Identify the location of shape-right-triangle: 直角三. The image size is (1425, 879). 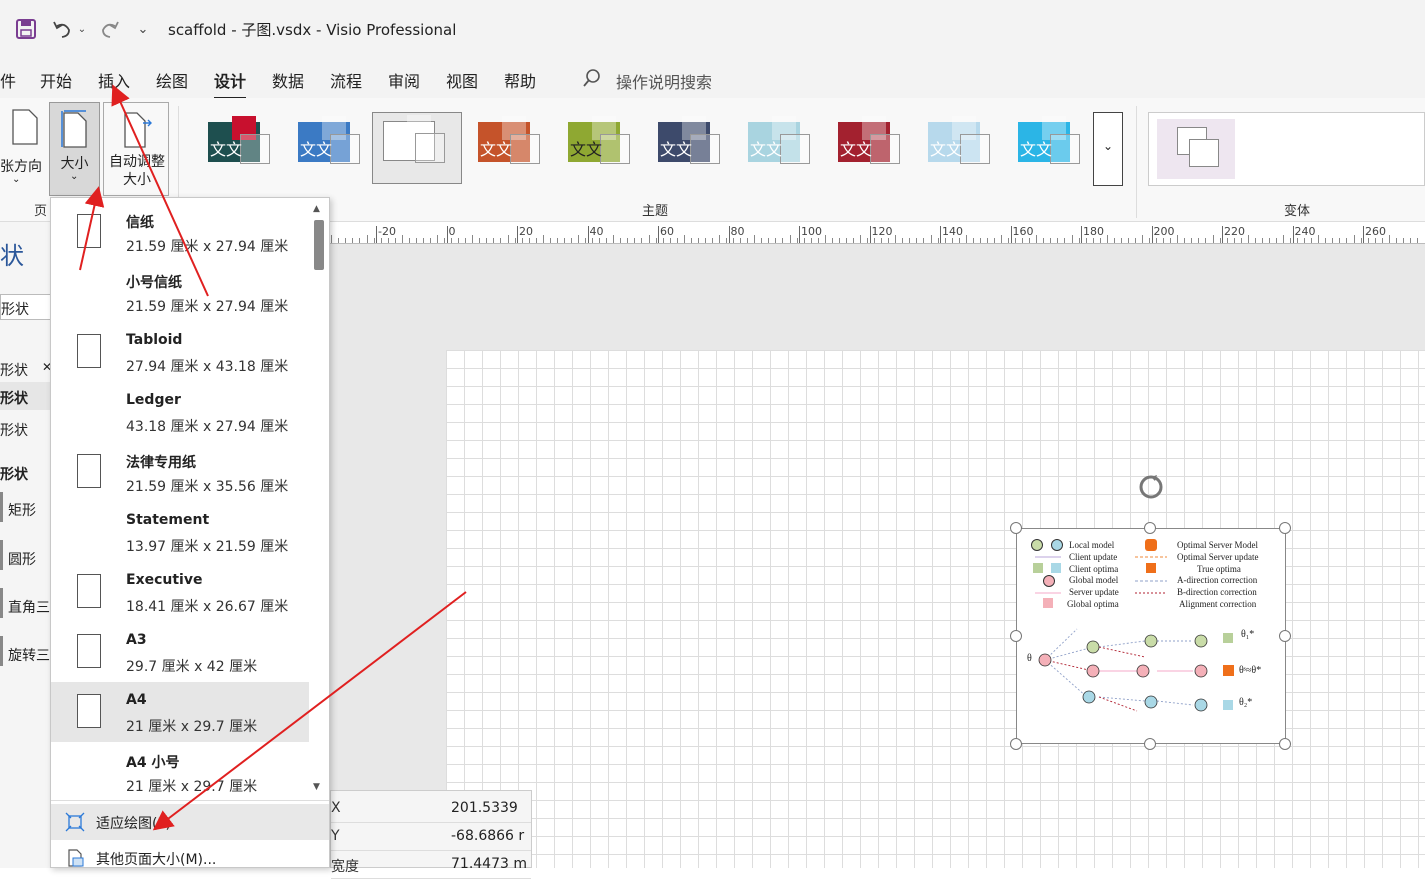
(29, 607).